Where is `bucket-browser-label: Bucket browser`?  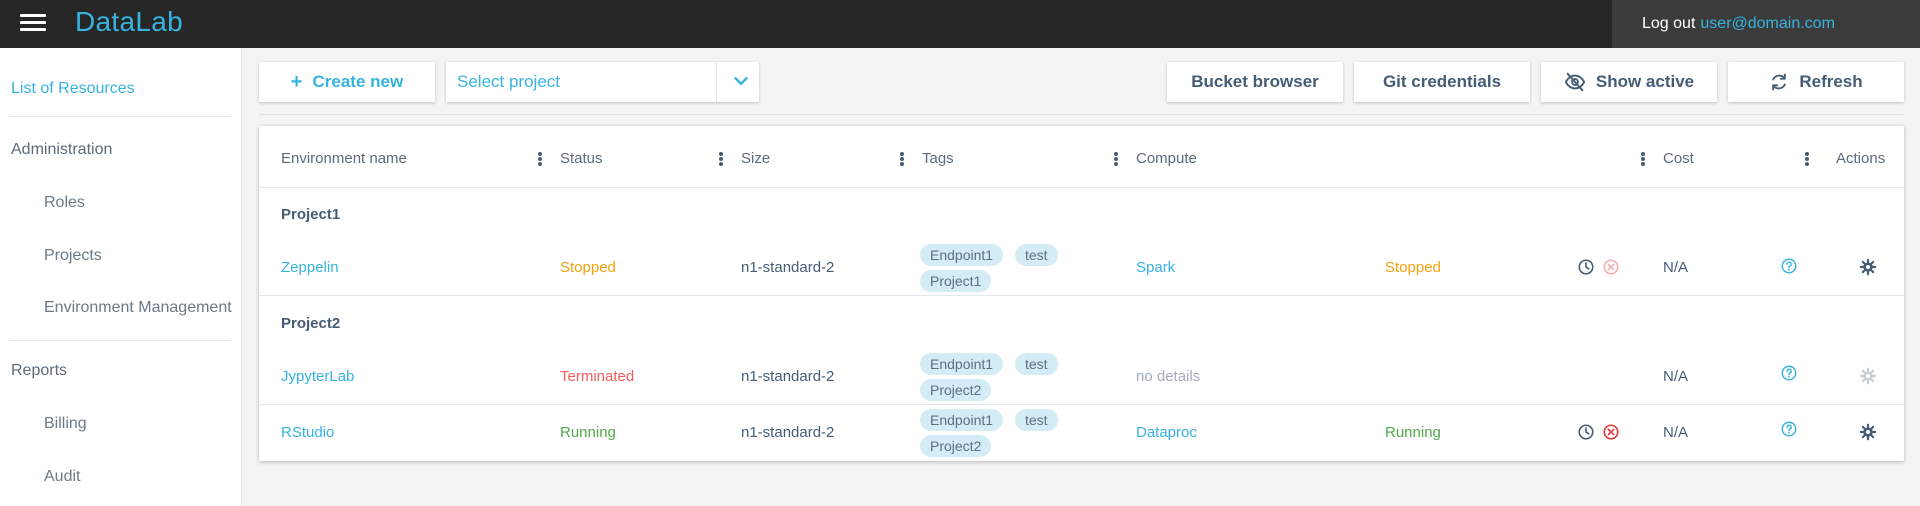
bucket-browser-label: Bucket browser is located at coordinates (1255, 81).